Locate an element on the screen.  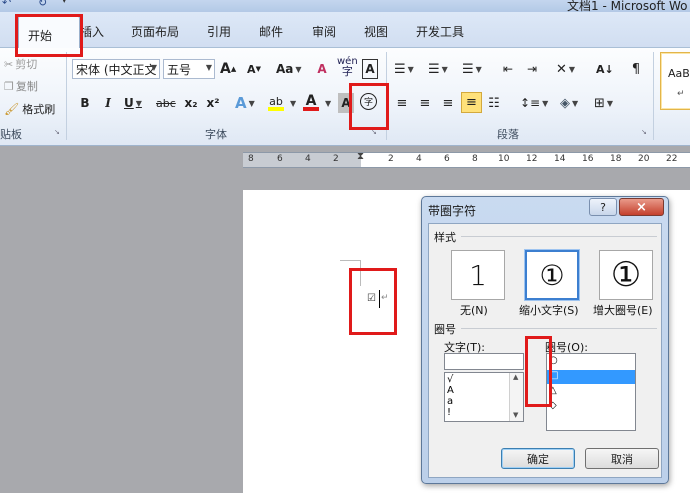
cut-button: ✂ 剪切 is located at coordinates (20, 64).